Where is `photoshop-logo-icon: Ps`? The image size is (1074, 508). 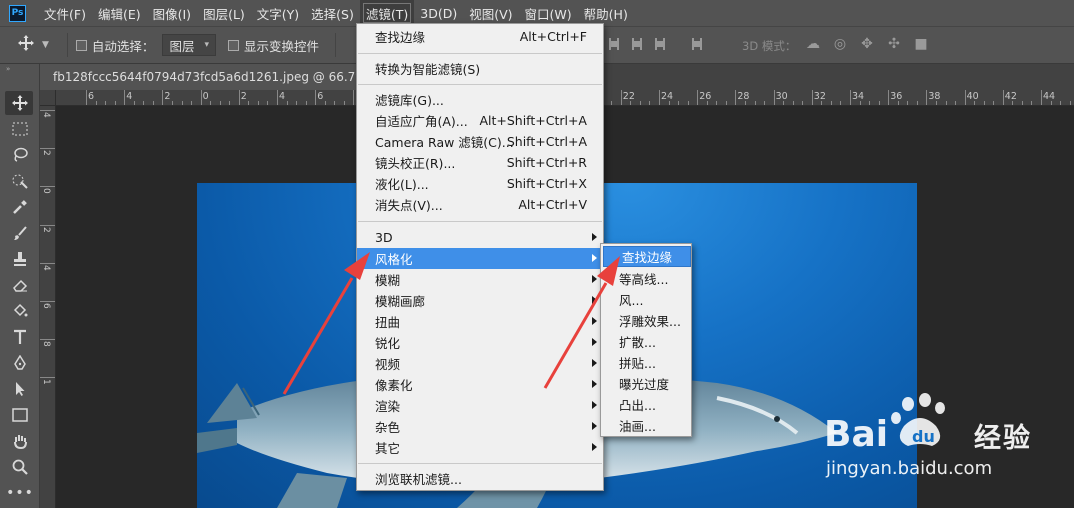
photoshop-logo-icon: Ps is located at coordinates (17, 13).